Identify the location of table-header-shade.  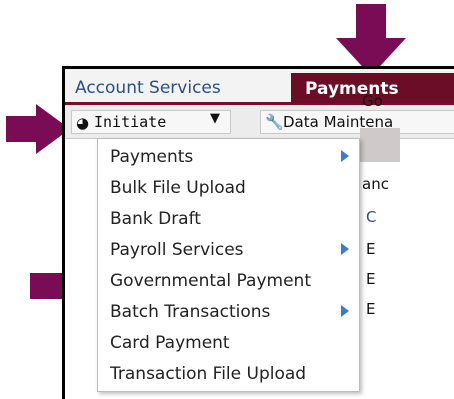
(380, 145).